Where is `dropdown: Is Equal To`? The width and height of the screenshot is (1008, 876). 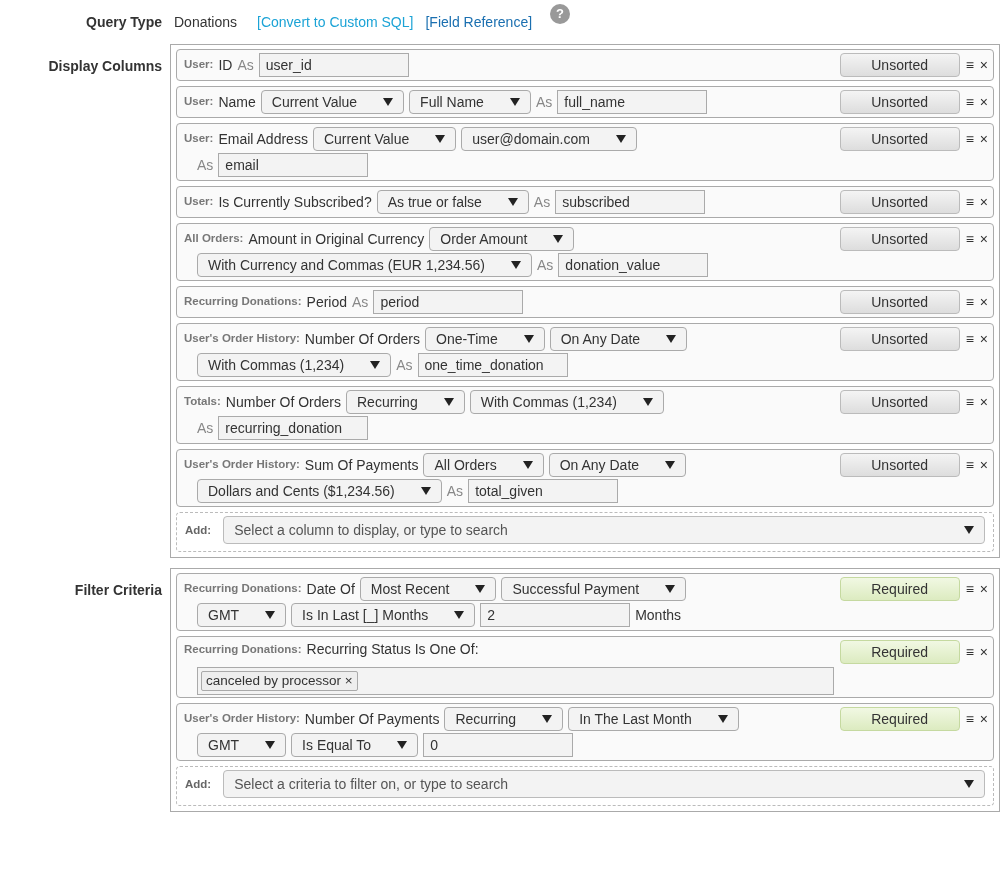
dropdown: Is Equal To is located at coordinates (355, 745).